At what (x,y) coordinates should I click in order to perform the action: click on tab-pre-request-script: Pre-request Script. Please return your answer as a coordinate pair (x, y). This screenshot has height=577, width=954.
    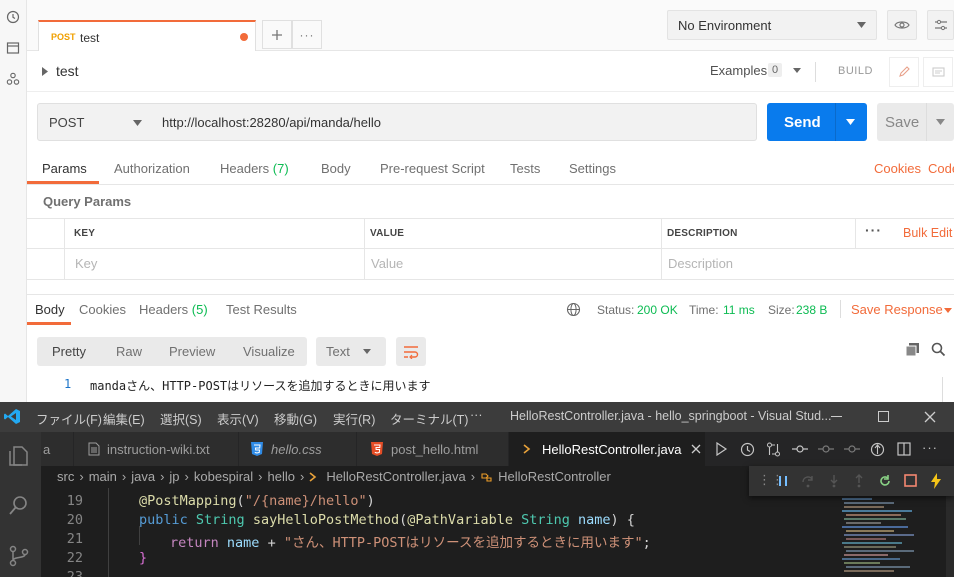
    Looking at the image, I should click on (432, 168).